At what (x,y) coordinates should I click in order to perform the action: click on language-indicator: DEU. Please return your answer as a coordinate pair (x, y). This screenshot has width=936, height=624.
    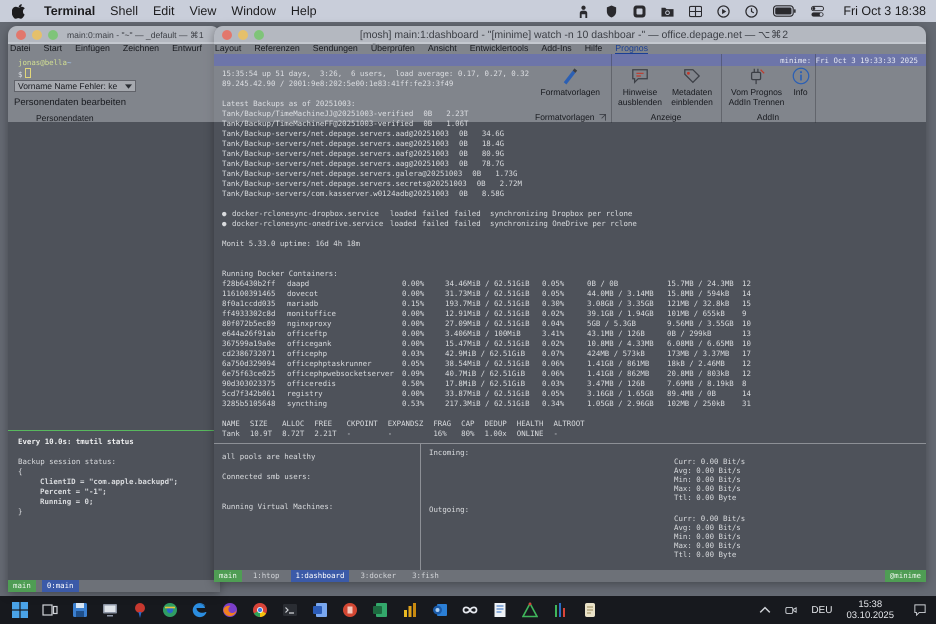
    Looking at the image, I should click on (821, 610).